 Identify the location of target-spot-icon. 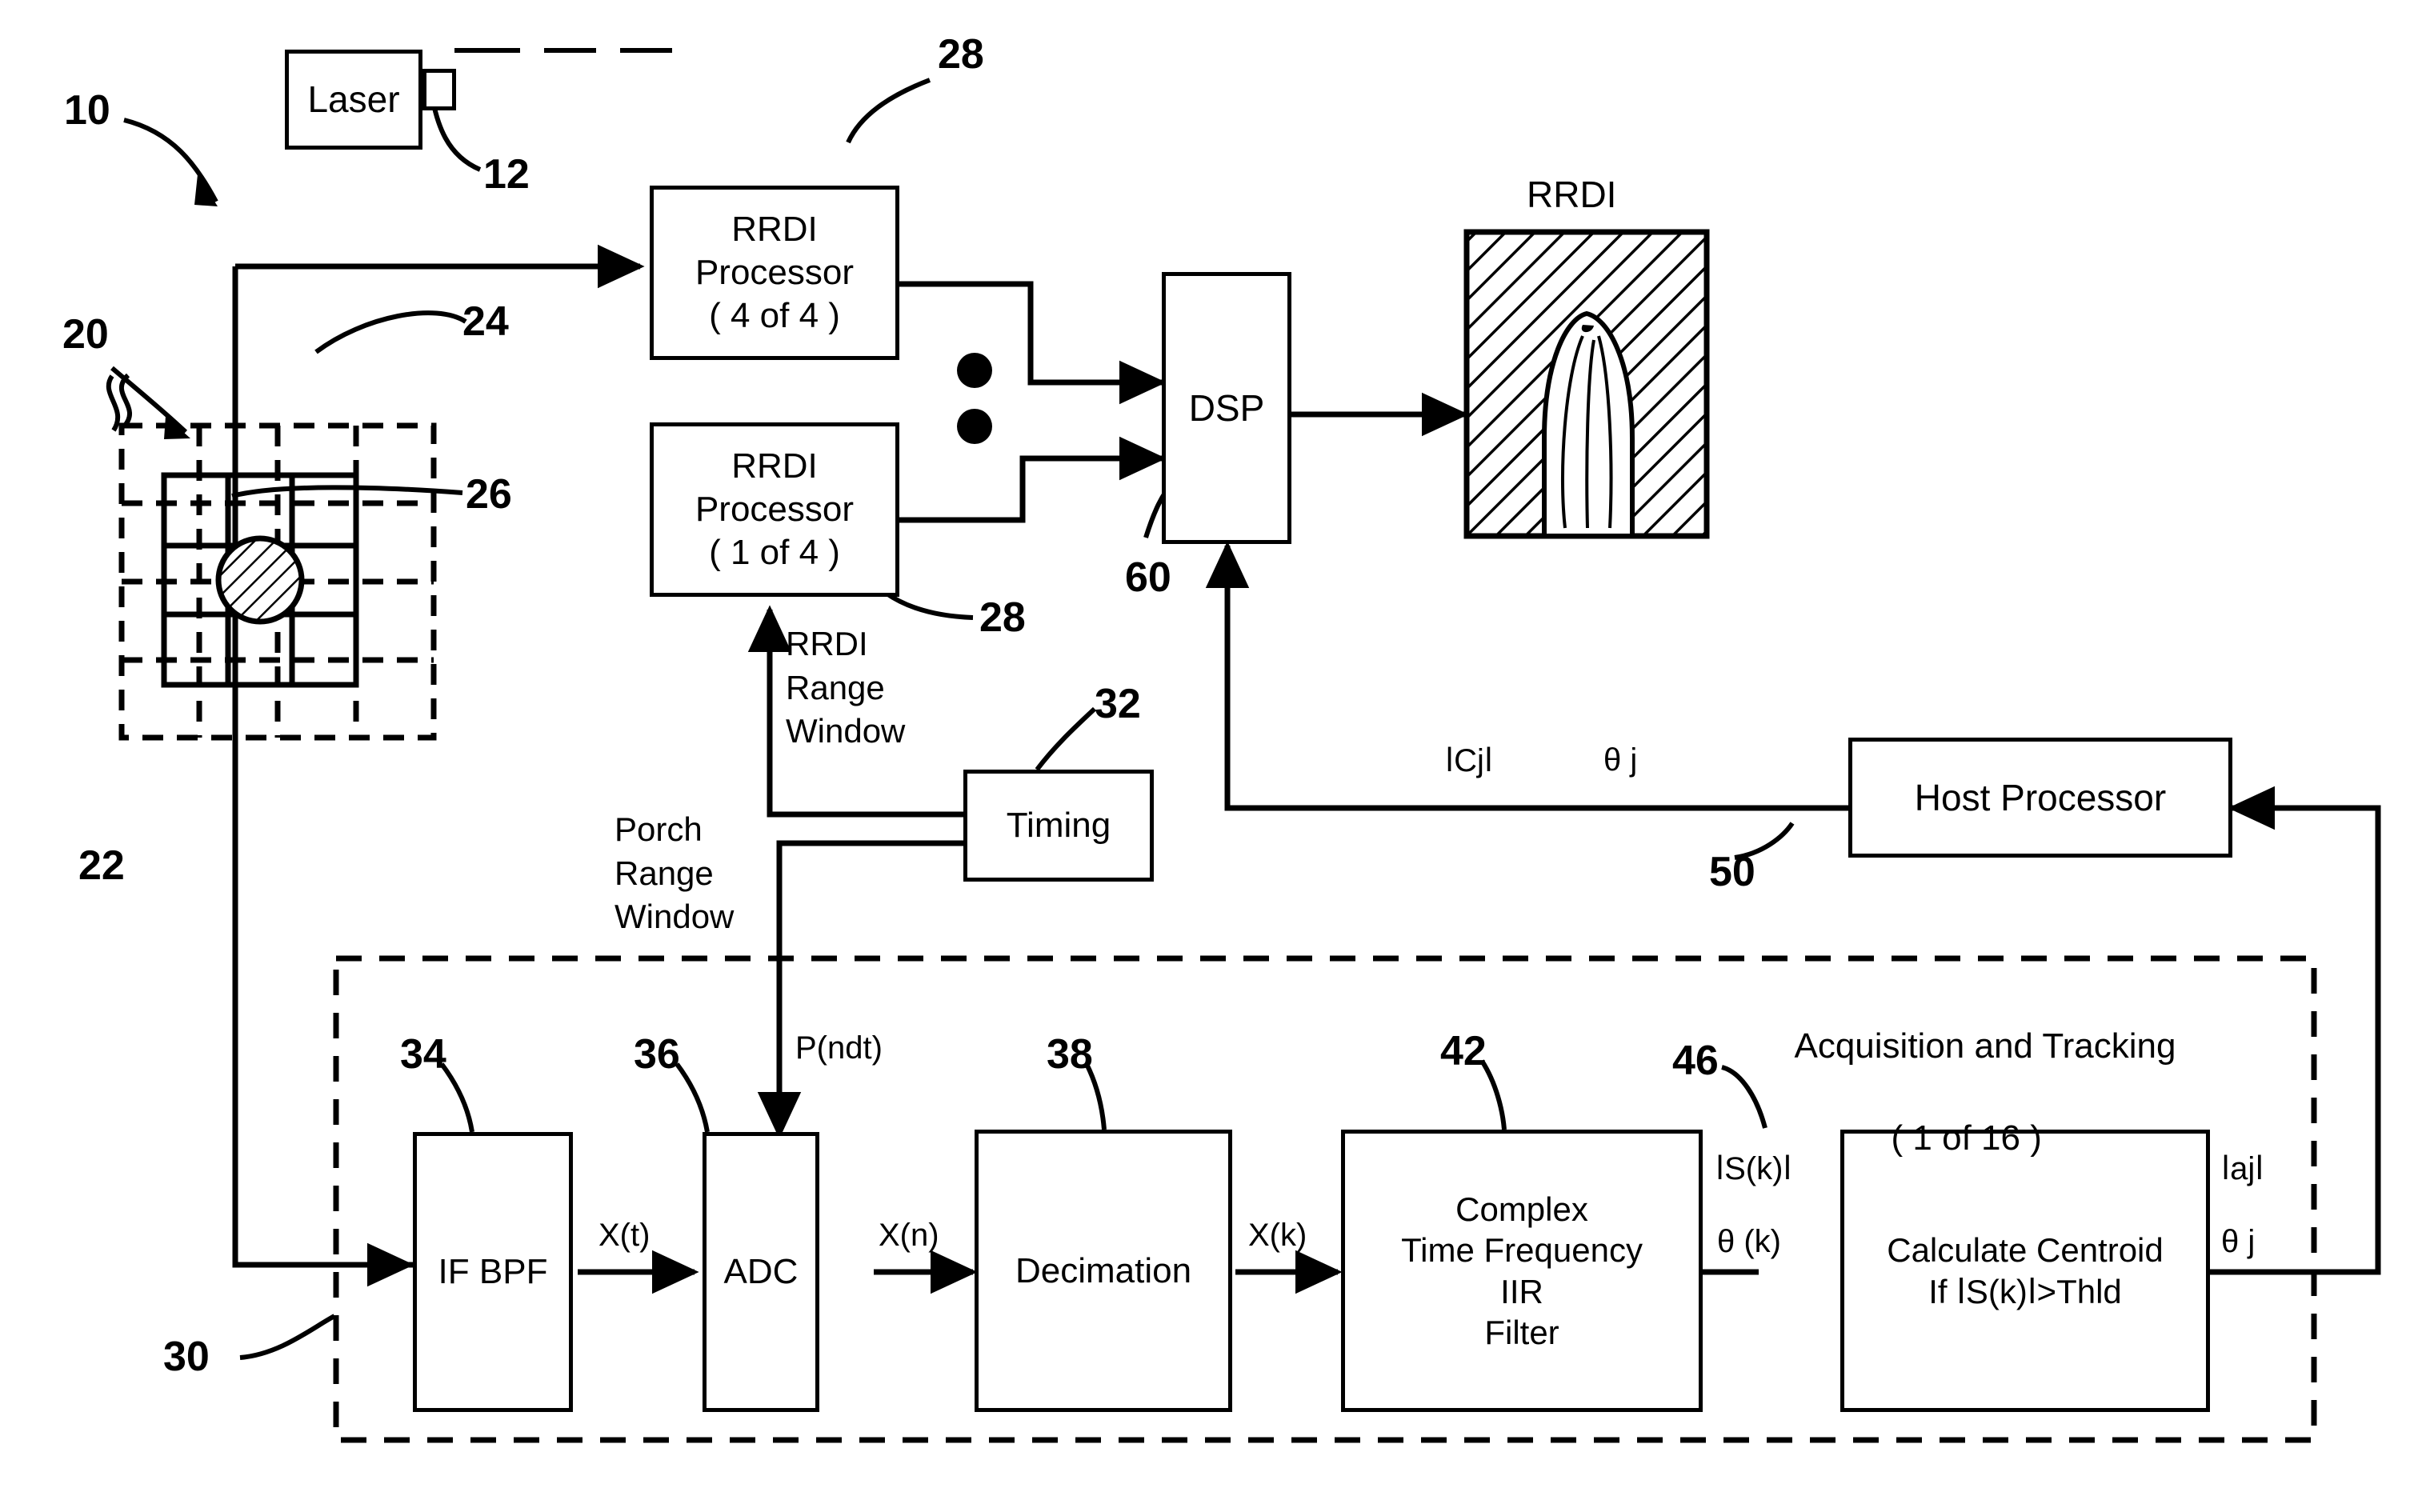
(260, 580).